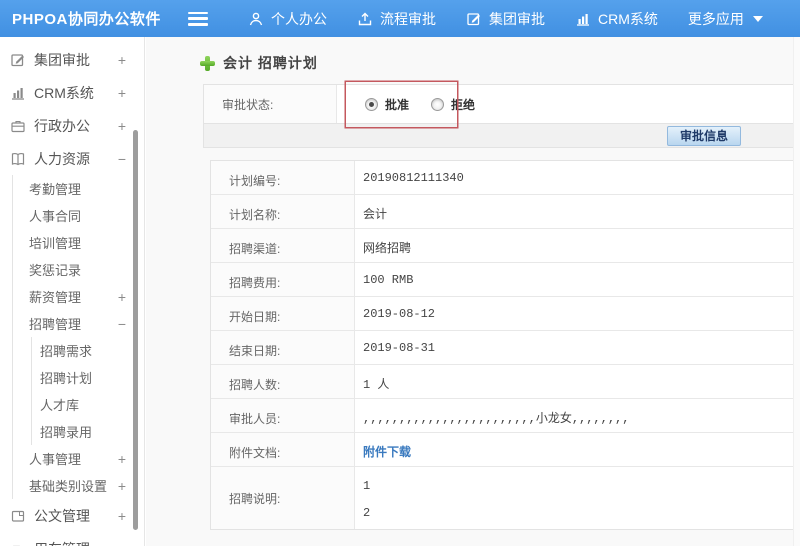  Describe the element at coordinates (283, 211) in the screenshot. I see `field-label: 计划名称:` at that location.